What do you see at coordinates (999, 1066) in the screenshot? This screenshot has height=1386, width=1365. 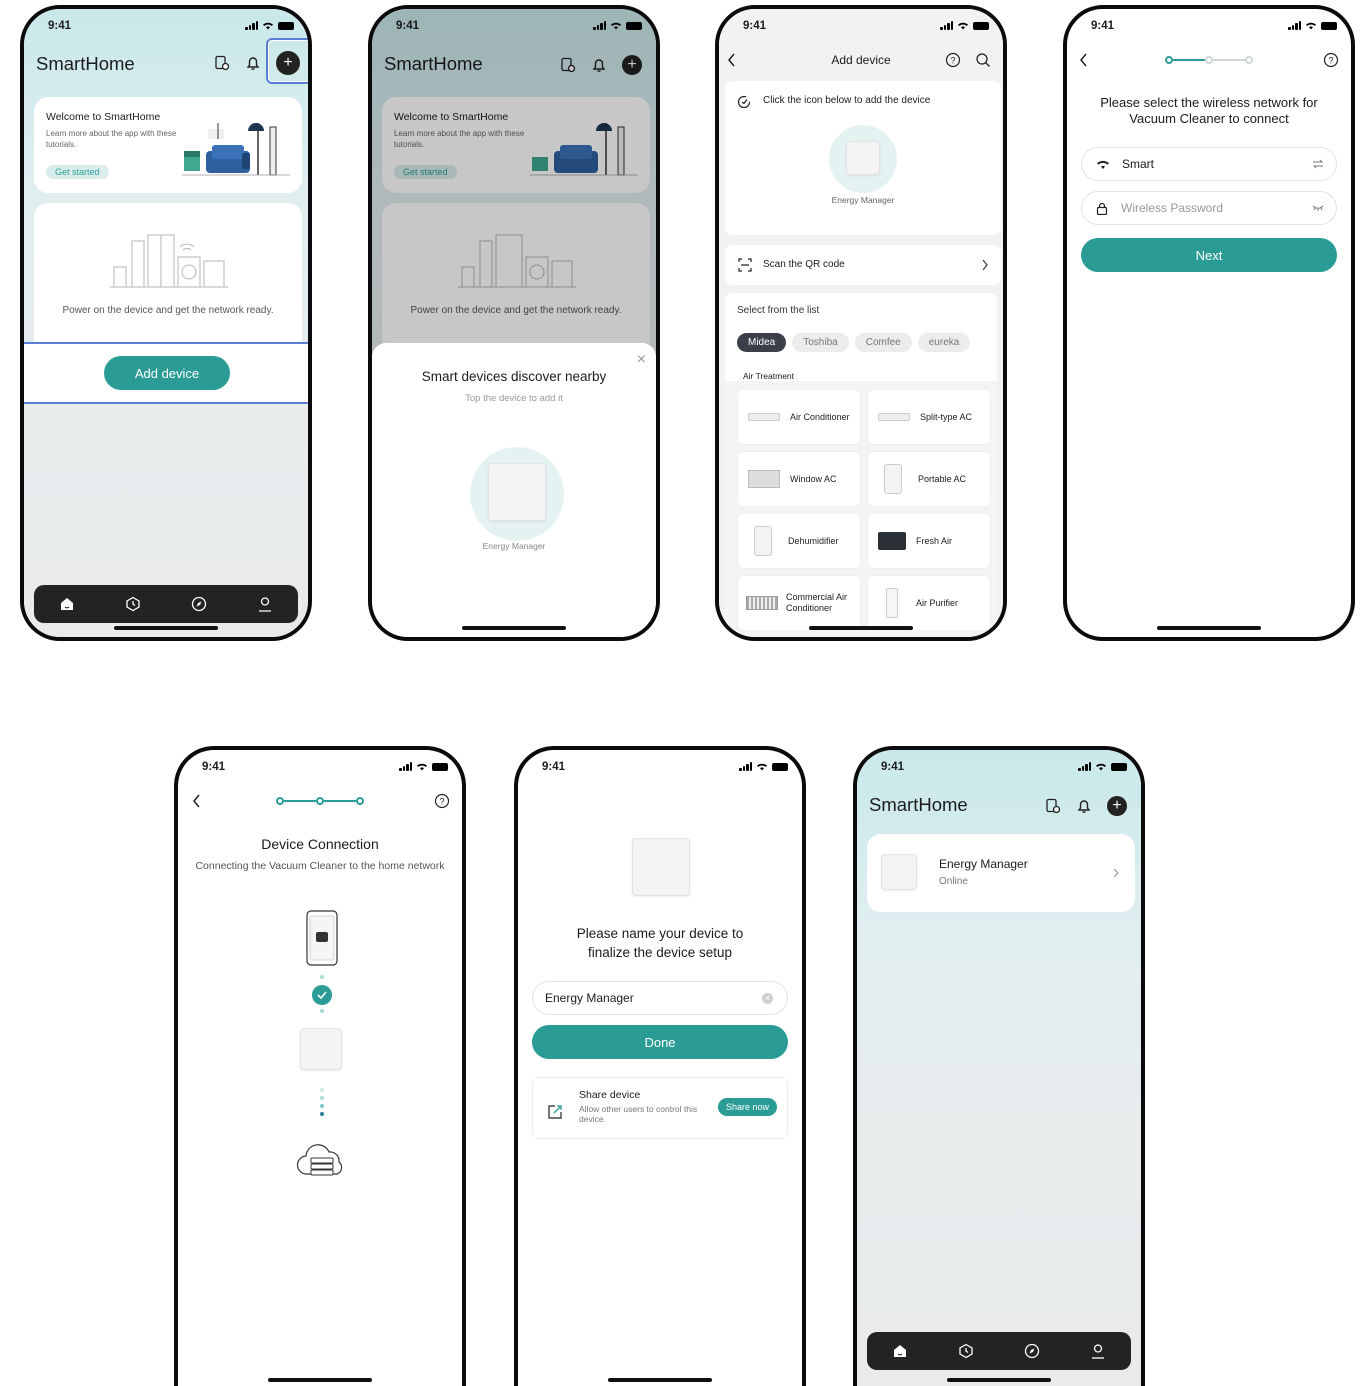 I see `phone-home-device: 9:41 SmartHome + Energy Manager Online` at bounding box center [999, 1066].